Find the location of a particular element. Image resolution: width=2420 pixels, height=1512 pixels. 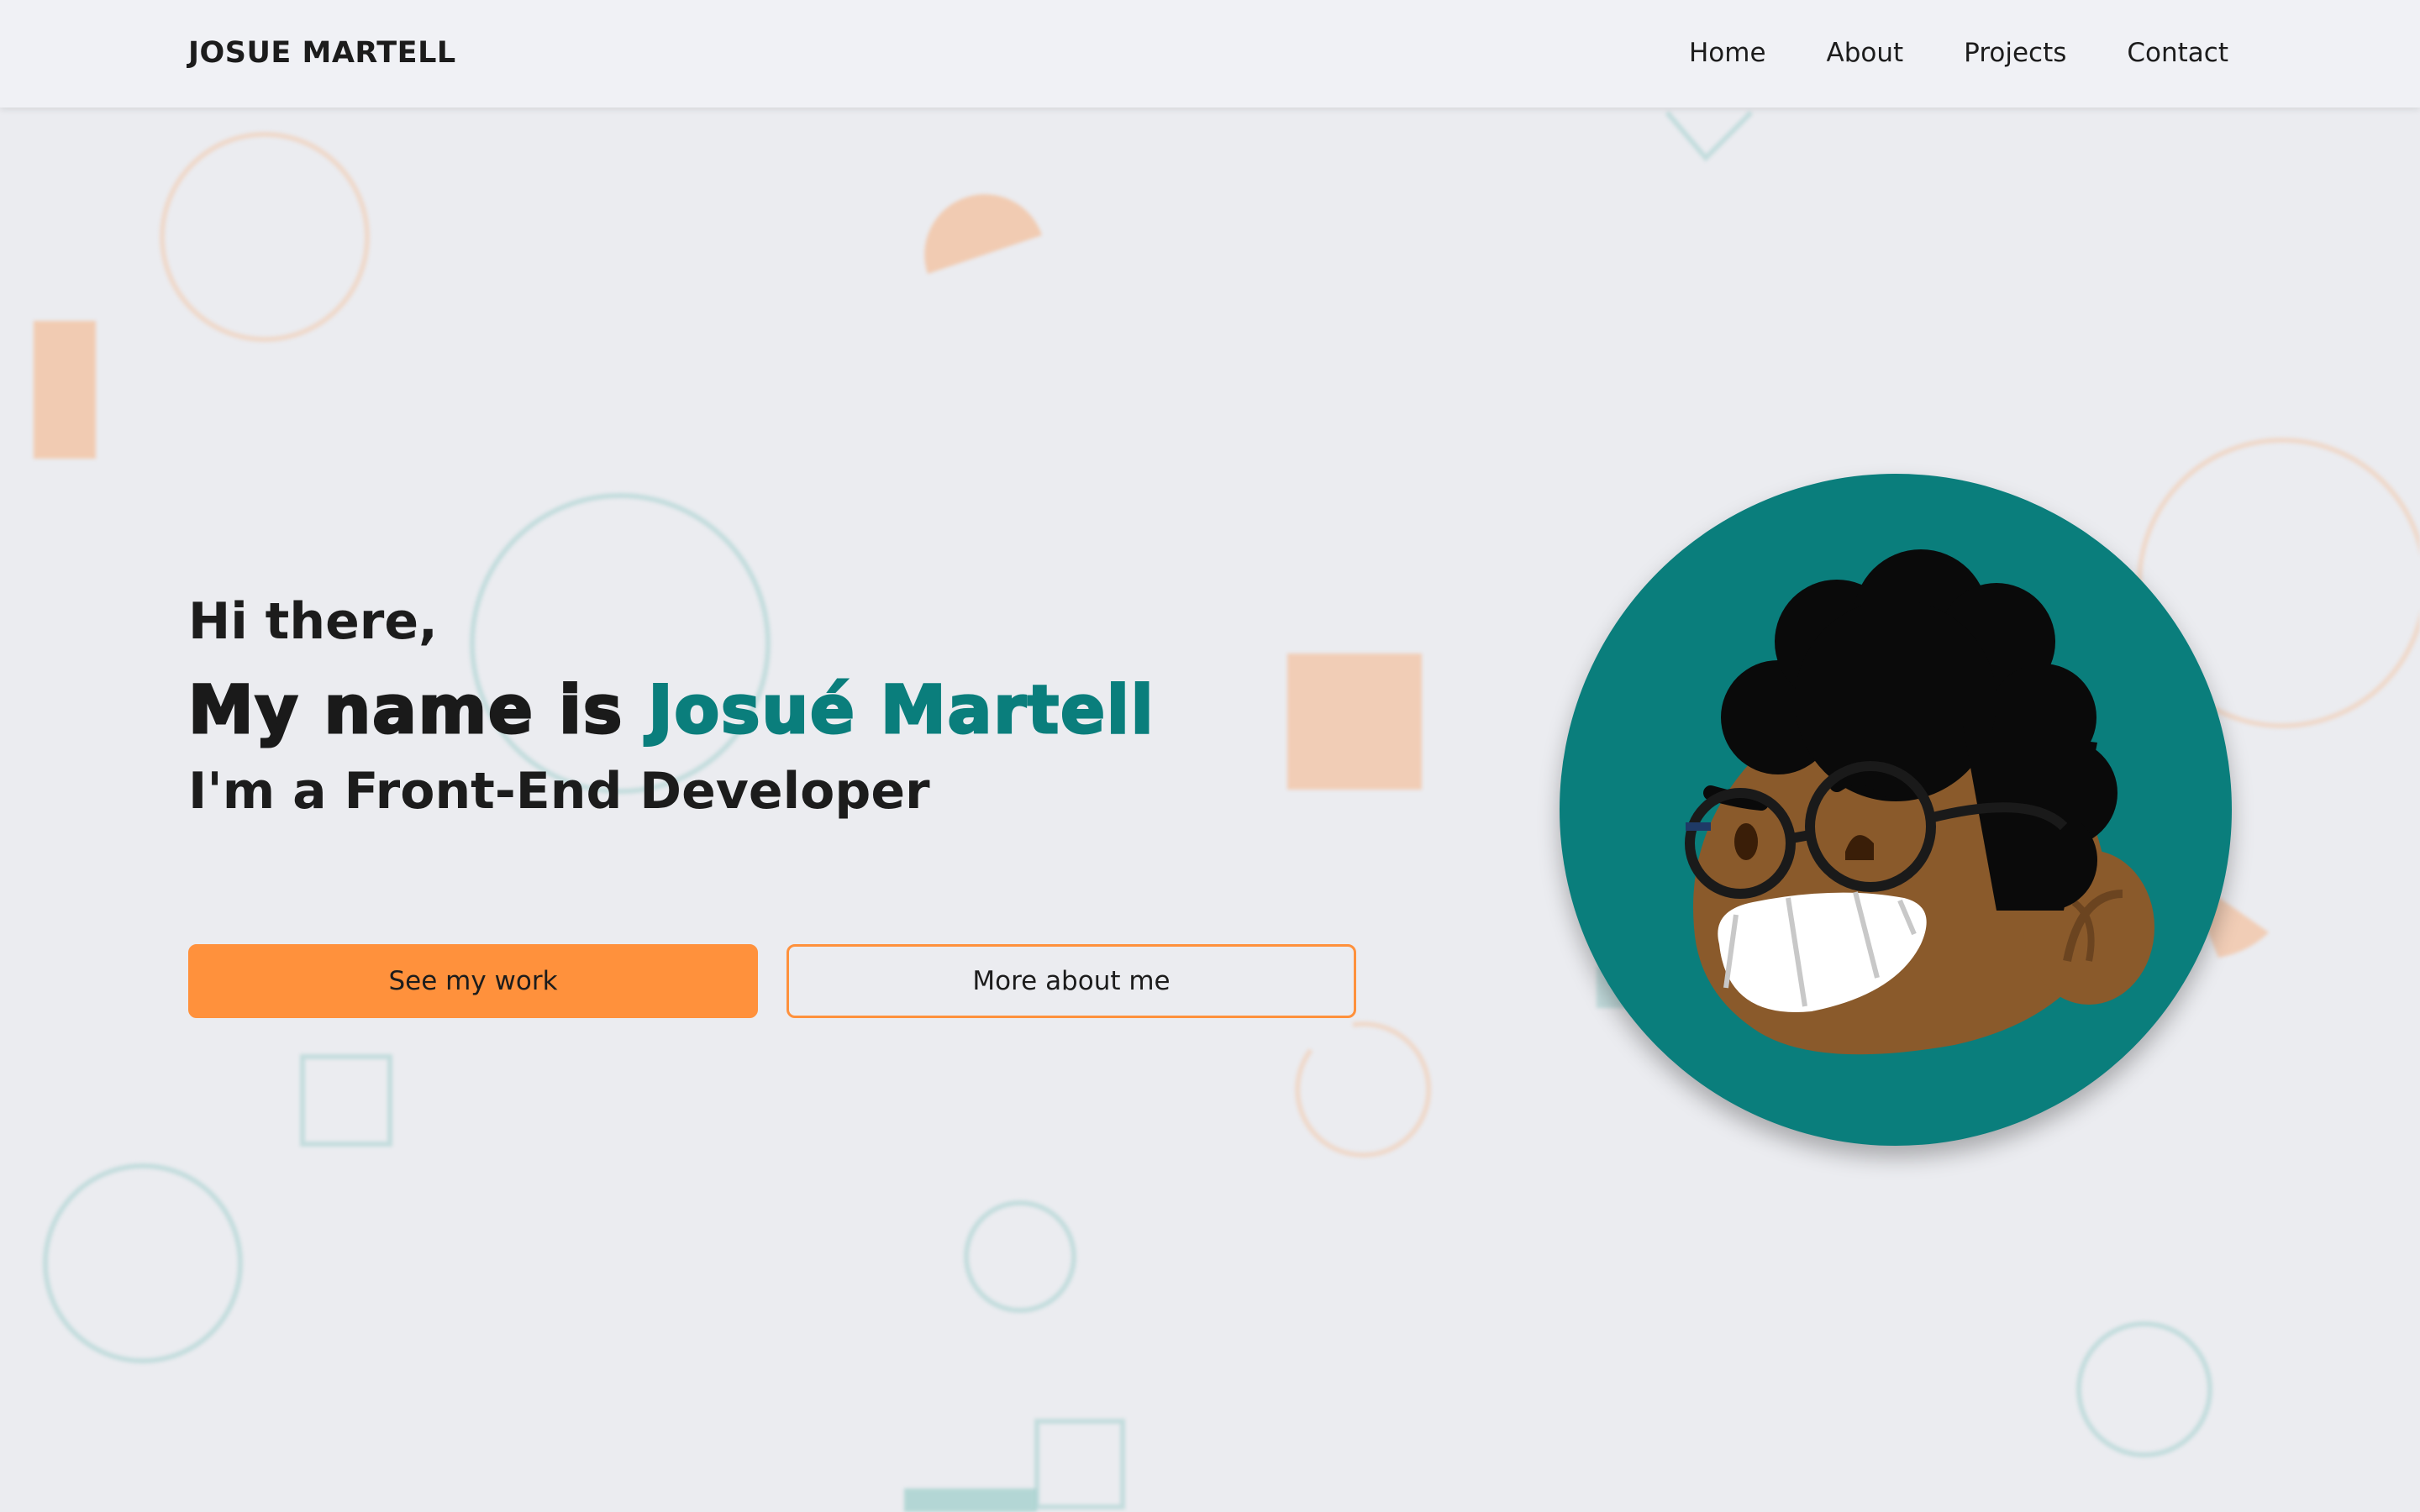

see-my-work-button: See my work is located at coordinates (473, 981).